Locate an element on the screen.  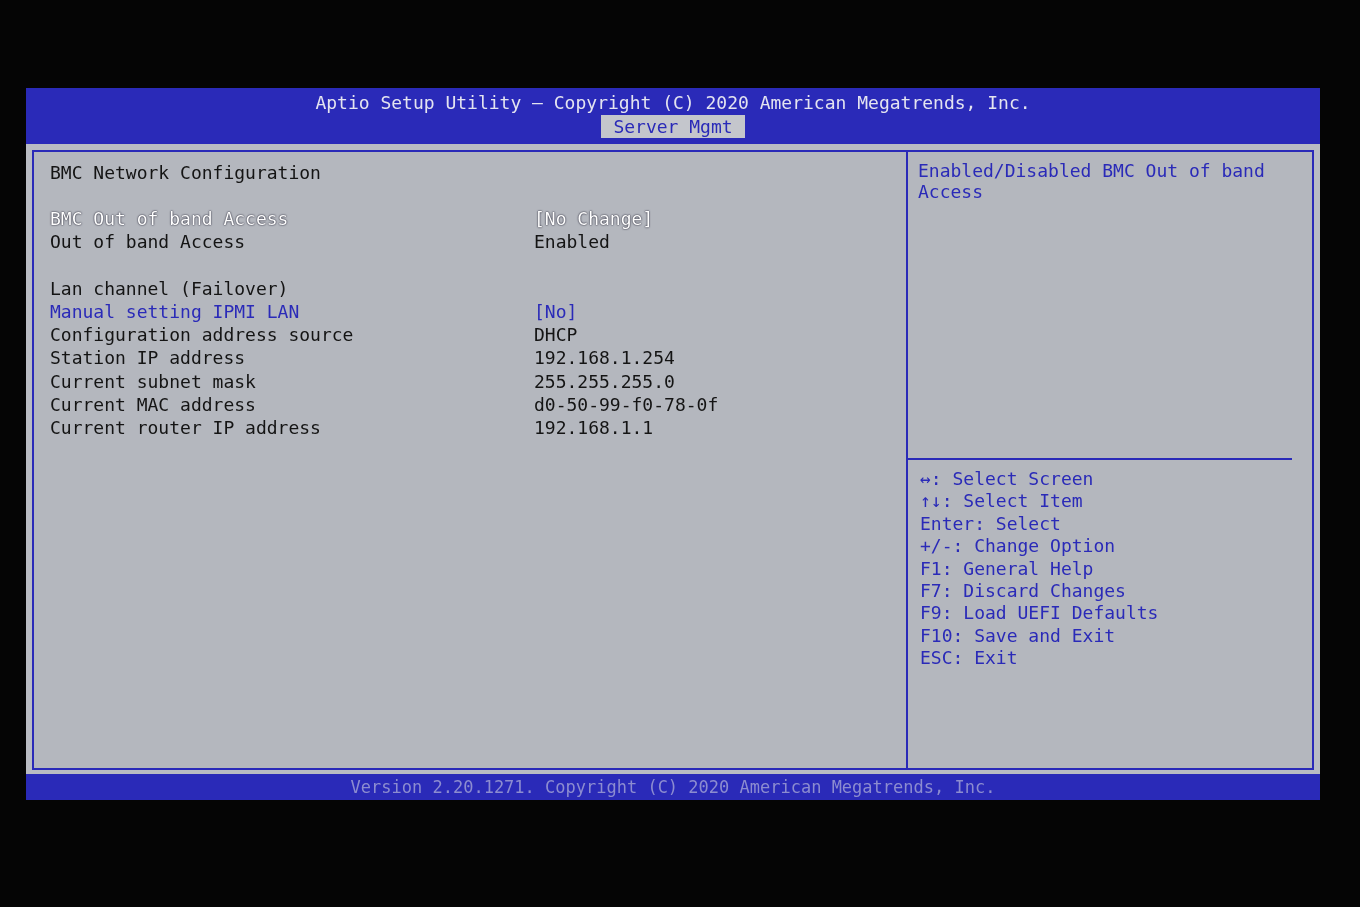
setting-value: DHCP is located at coordinates (556, 335).